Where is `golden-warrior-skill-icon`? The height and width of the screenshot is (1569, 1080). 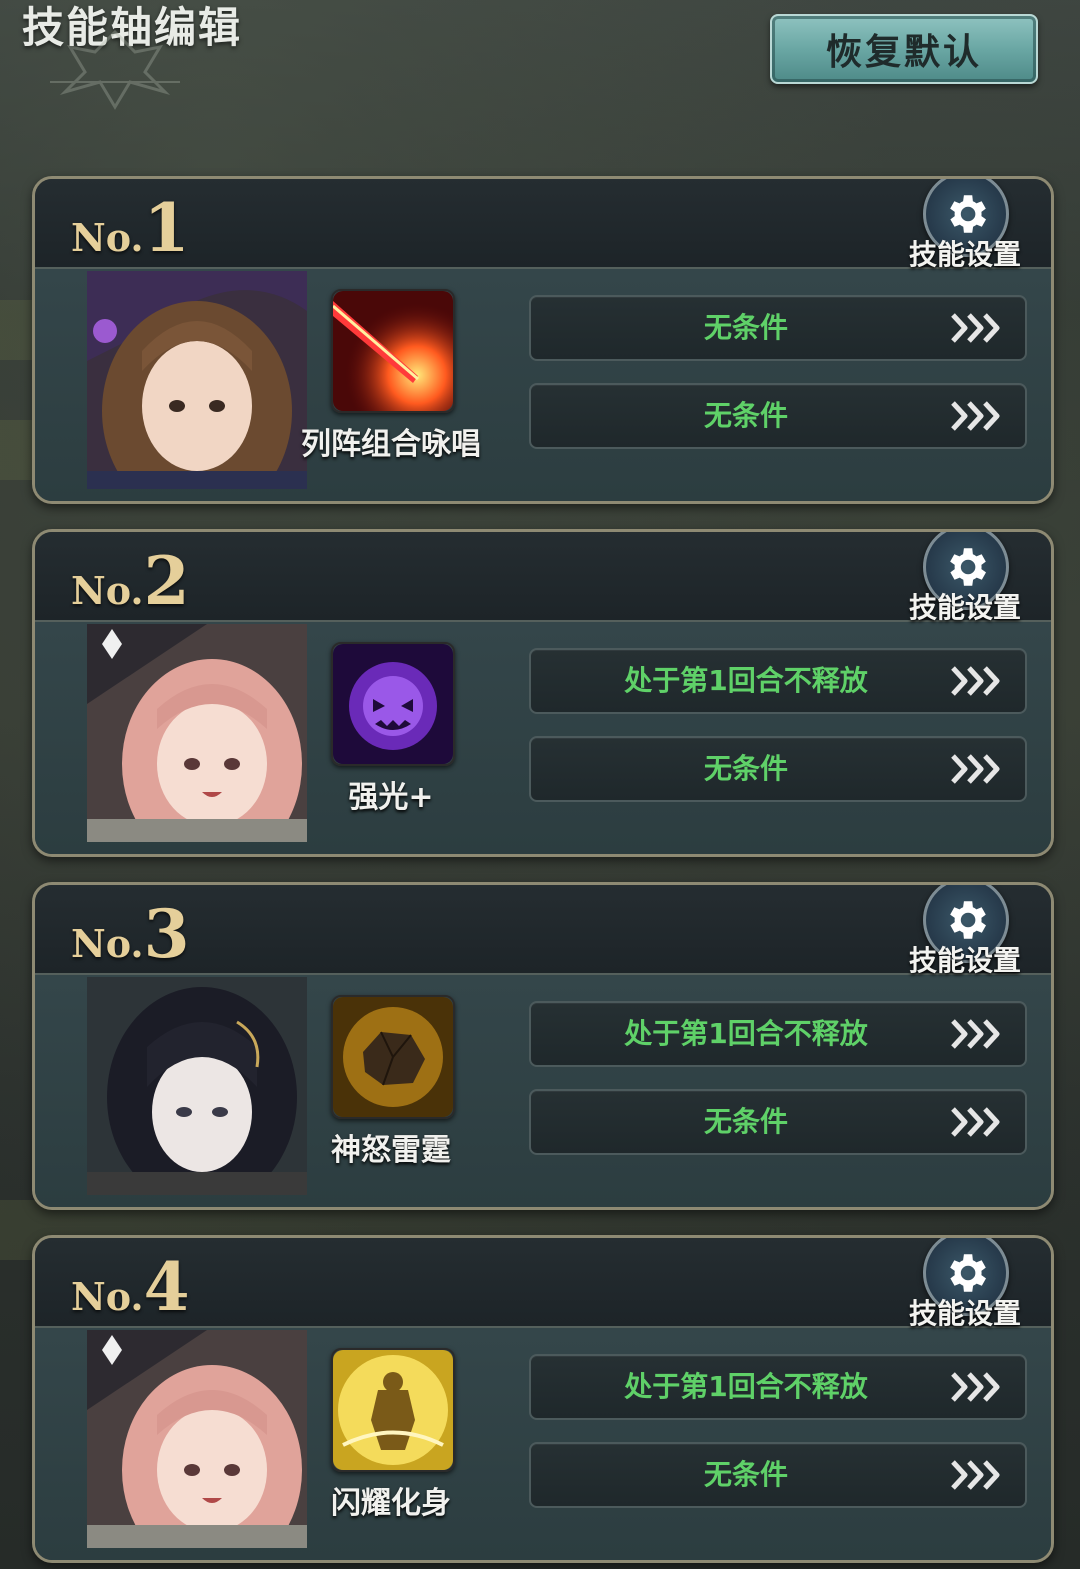 golden-warrior-skill-icon is located at coordinates (393, 1410).